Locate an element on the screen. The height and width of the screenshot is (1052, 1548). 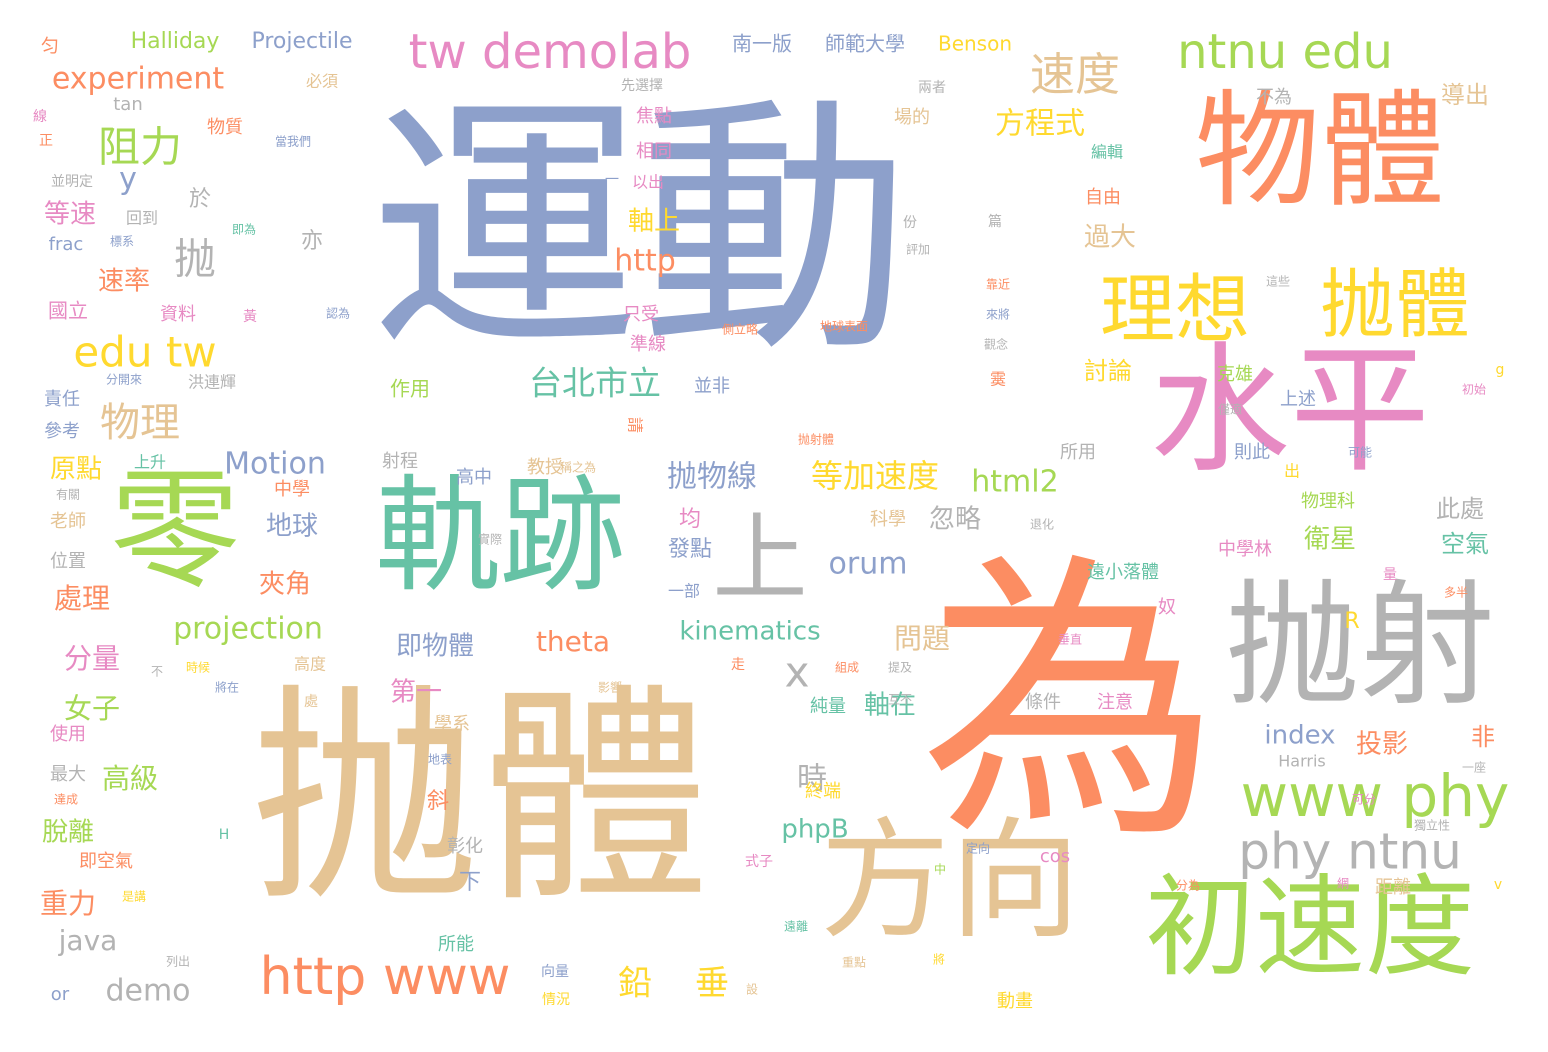
cloud-word: 阻力 is located at coordinates (140, 147).